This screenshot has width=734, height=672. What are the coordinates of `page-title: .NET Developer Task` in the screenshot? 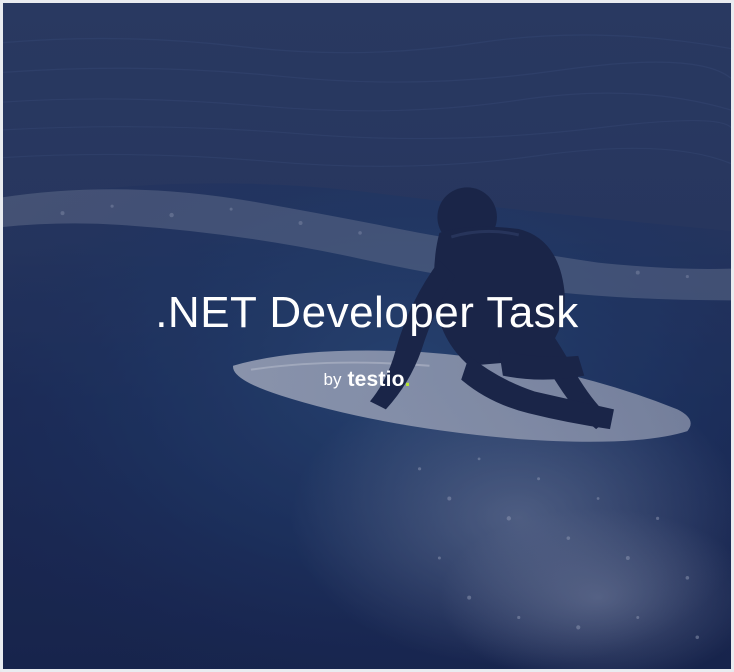 It's located at (367, 312).